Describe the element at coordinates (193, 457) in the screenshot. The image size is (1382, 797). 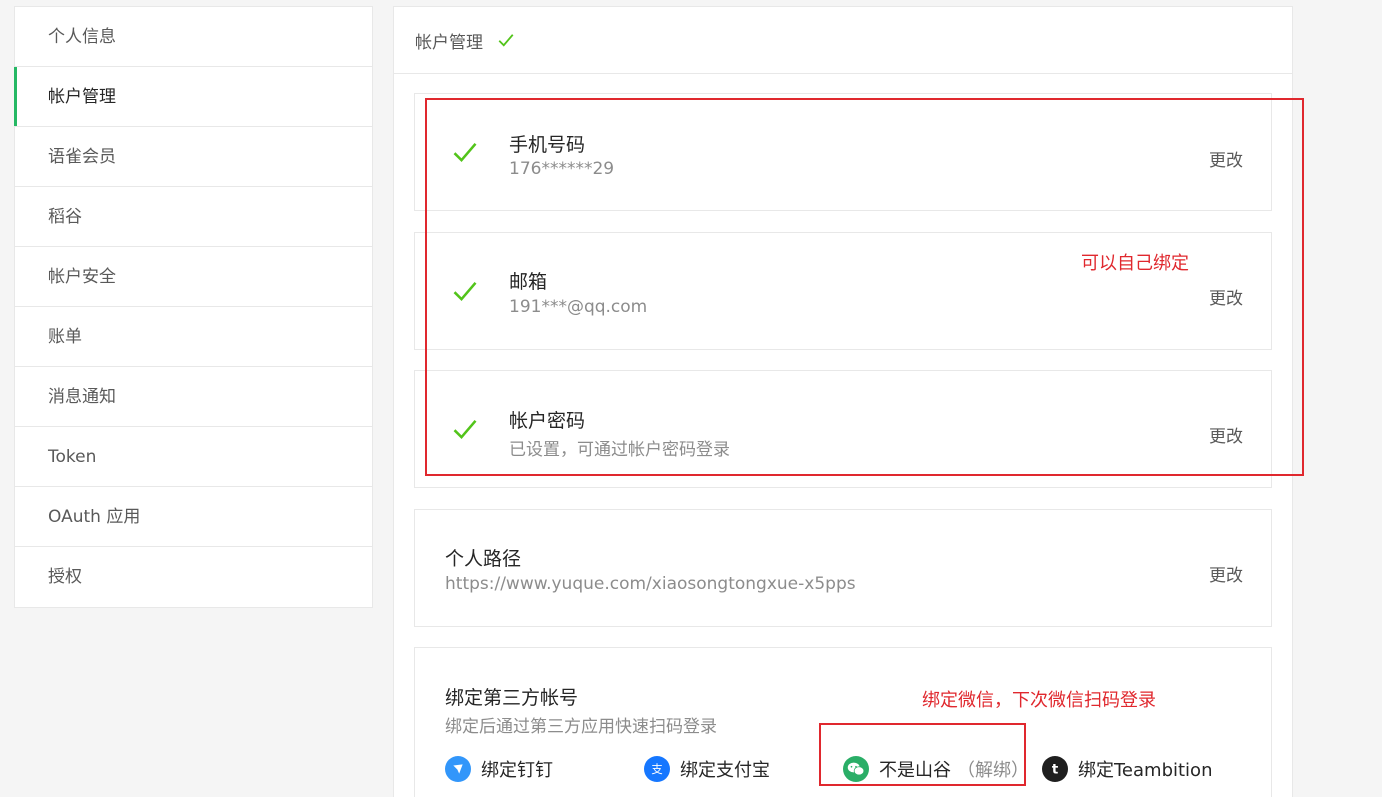
I see `sidebar-item-token: Token` at that location.